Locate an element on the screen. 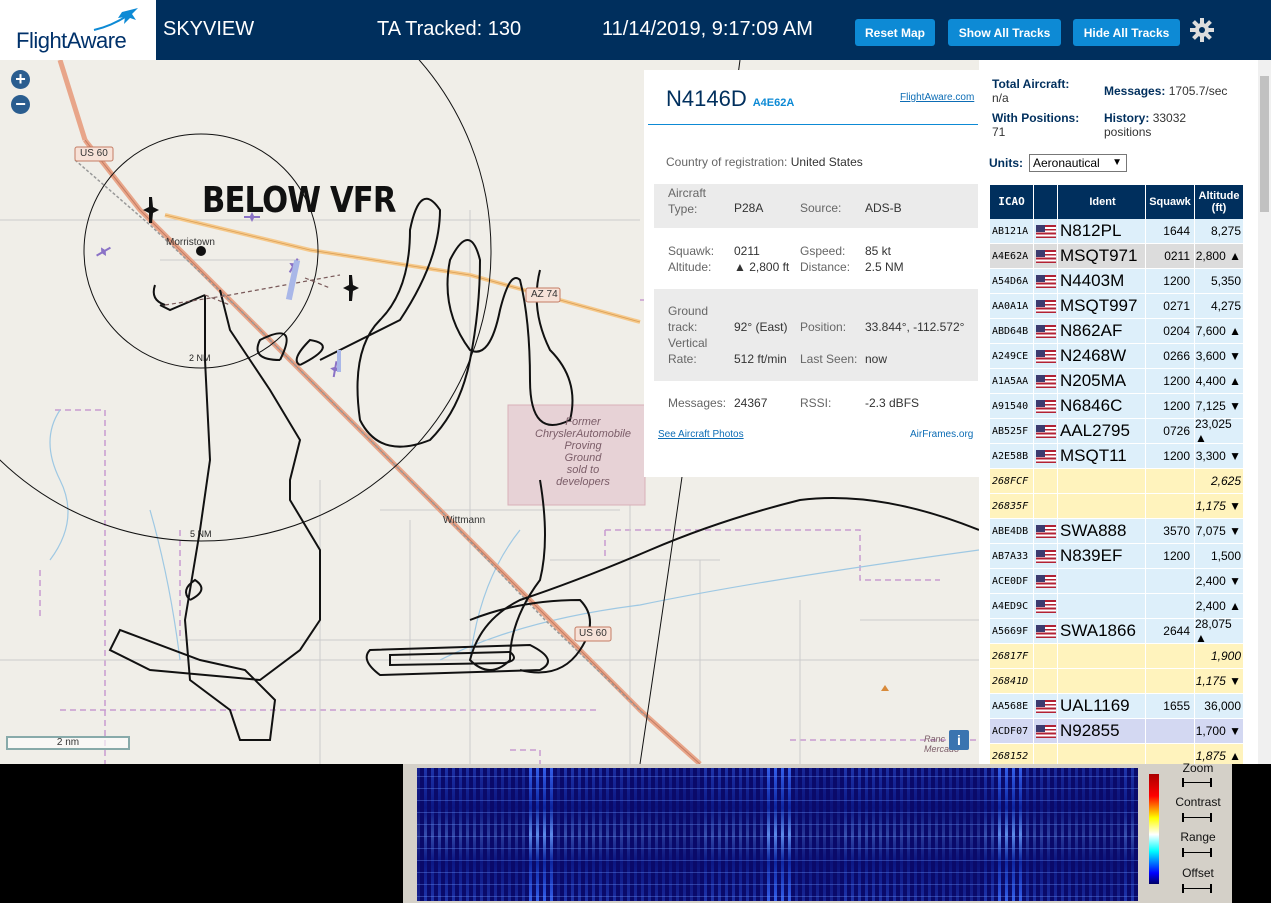 This screenshot has width=1271, height=903. squawk-cell: 1200 is located at coordinates (1170, 406).